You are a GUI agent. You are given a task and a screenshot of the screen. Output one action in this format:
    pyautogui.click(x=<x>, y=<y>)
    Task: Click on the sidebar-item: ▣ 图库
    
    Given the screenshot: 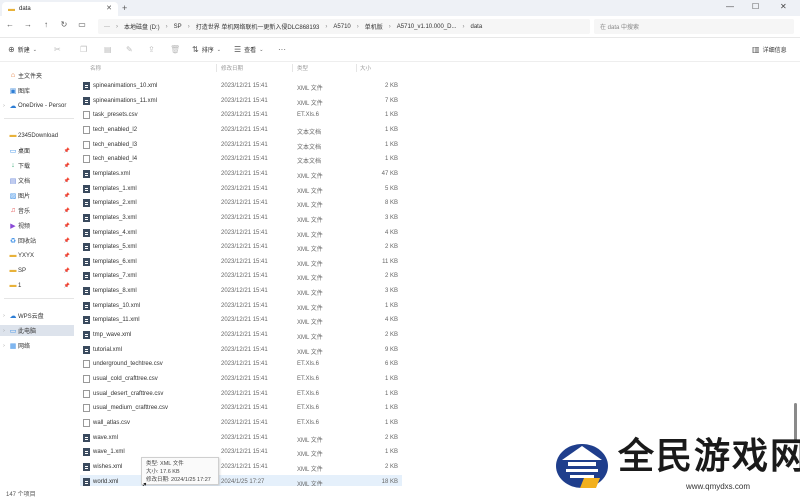 What is the action you would take?
    pyautogui.click(x=37, y=90)
    